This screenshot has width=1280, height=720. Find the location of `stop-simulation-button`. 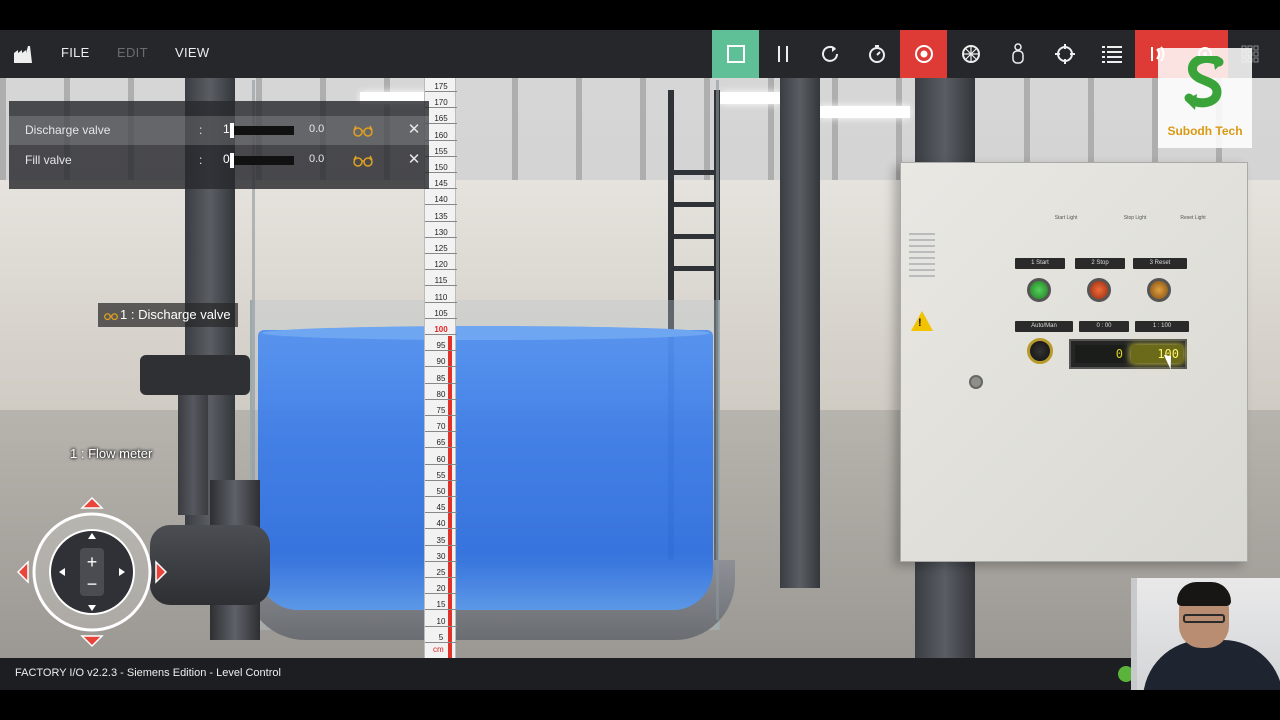

stop-simulation-button is located at coordinates (735, 54).